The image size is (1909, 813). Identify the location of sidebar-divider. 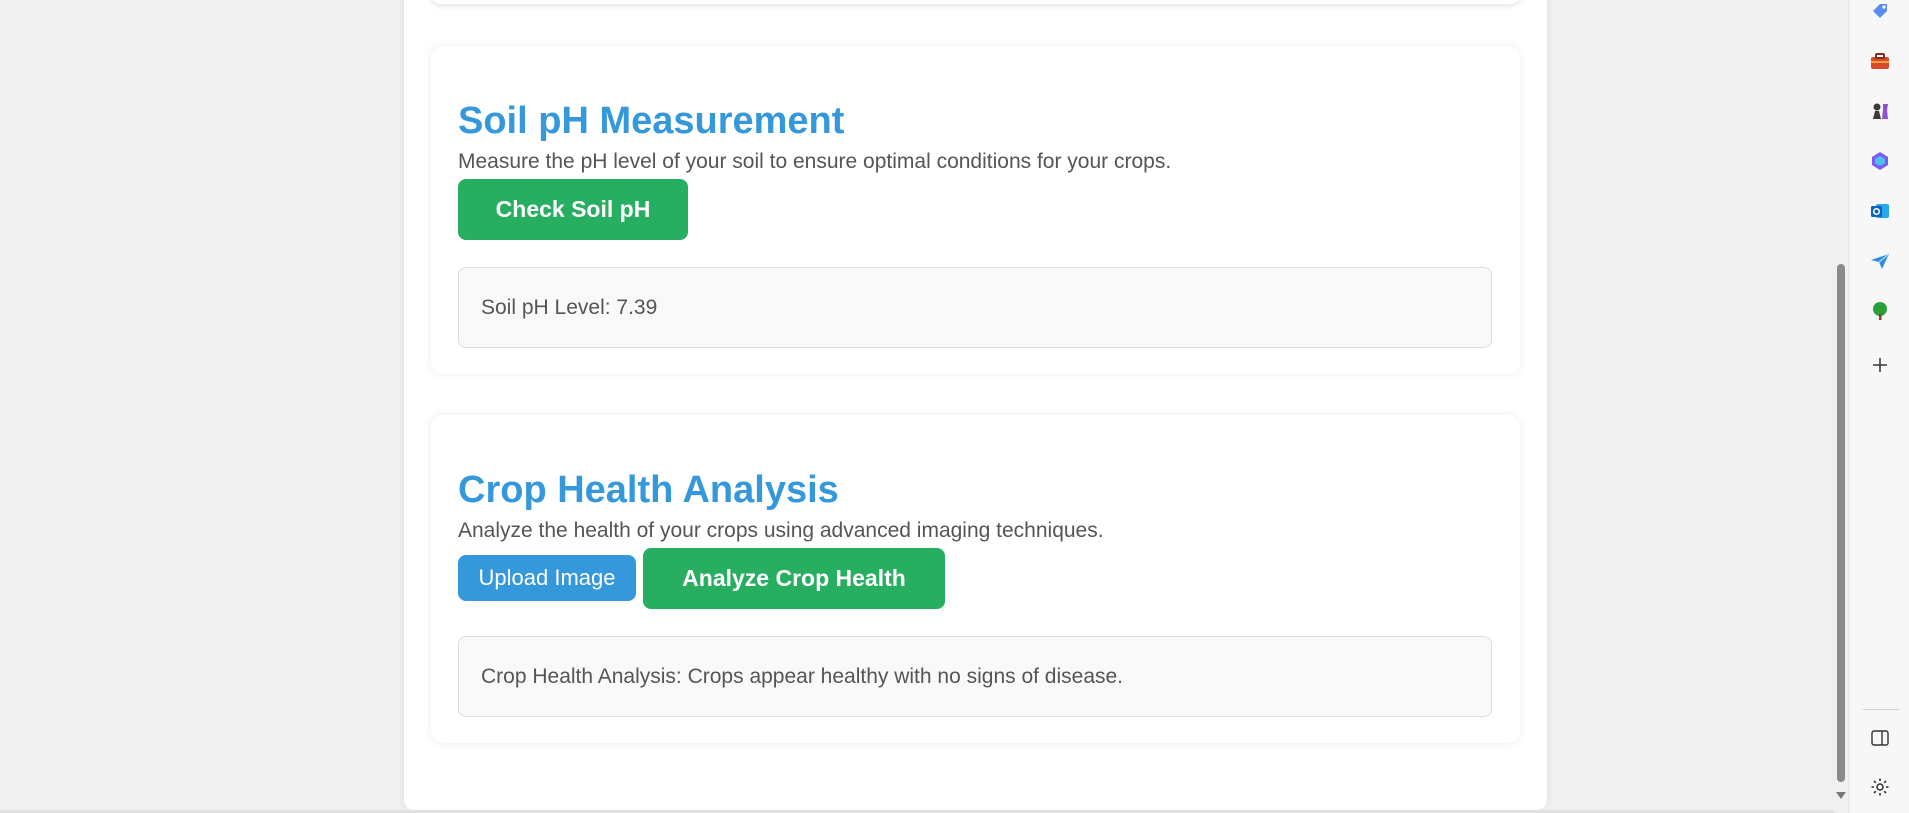
(1881, 709).